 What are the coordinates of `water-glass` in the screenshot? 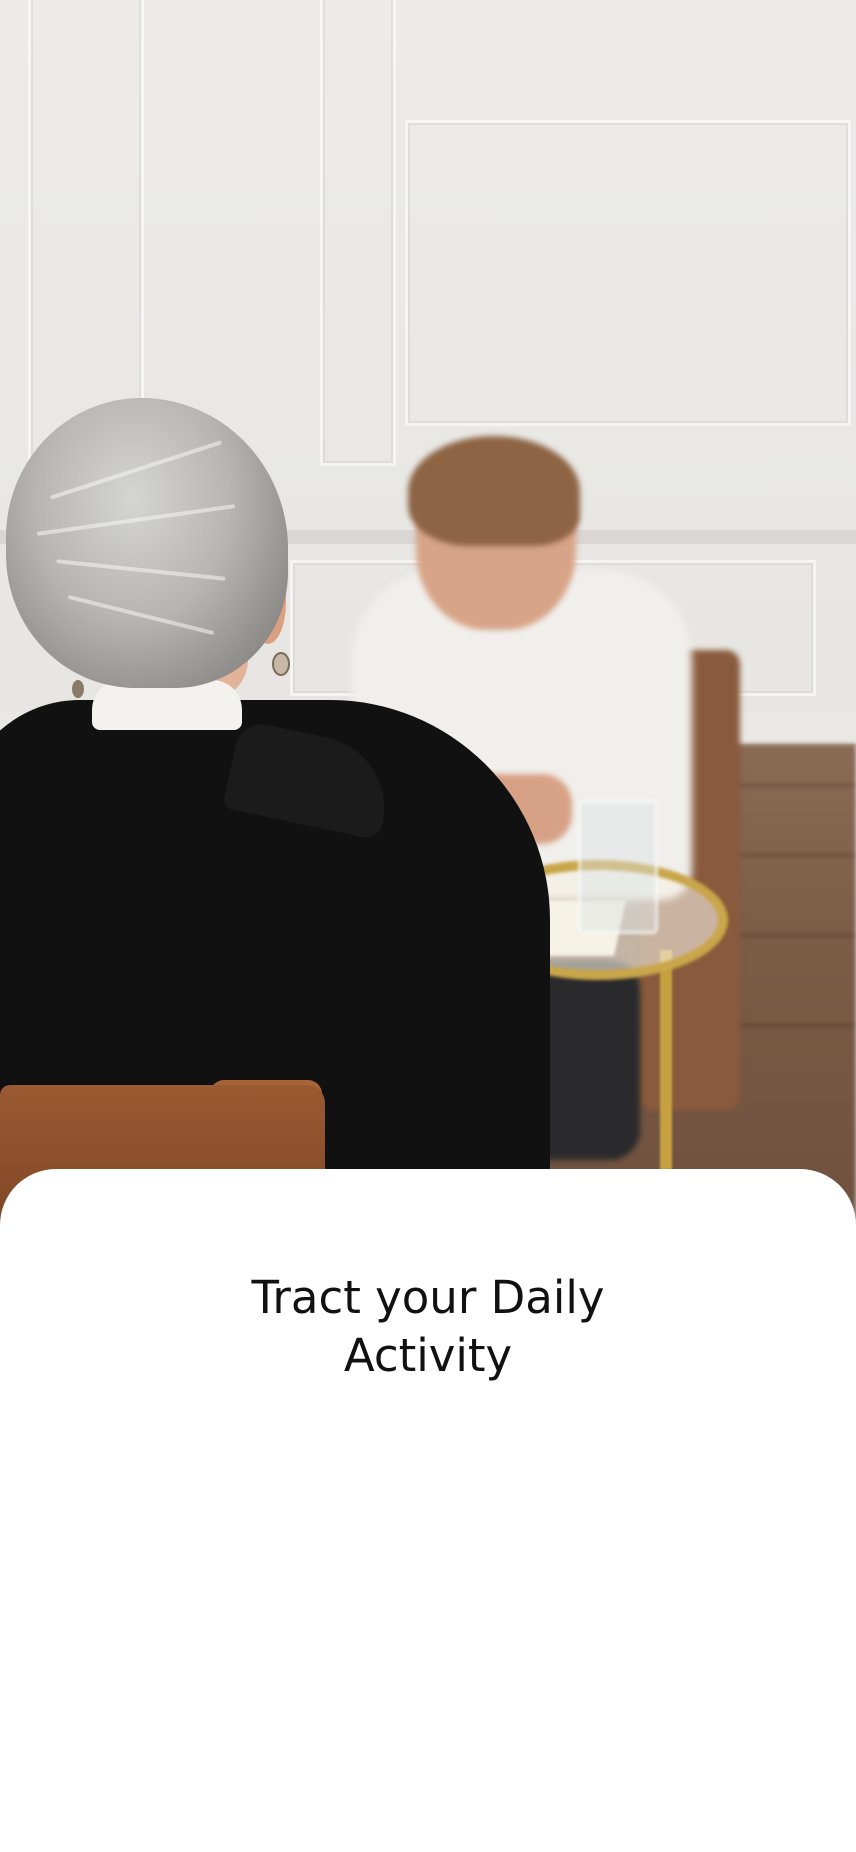 It's located at (618, 867).